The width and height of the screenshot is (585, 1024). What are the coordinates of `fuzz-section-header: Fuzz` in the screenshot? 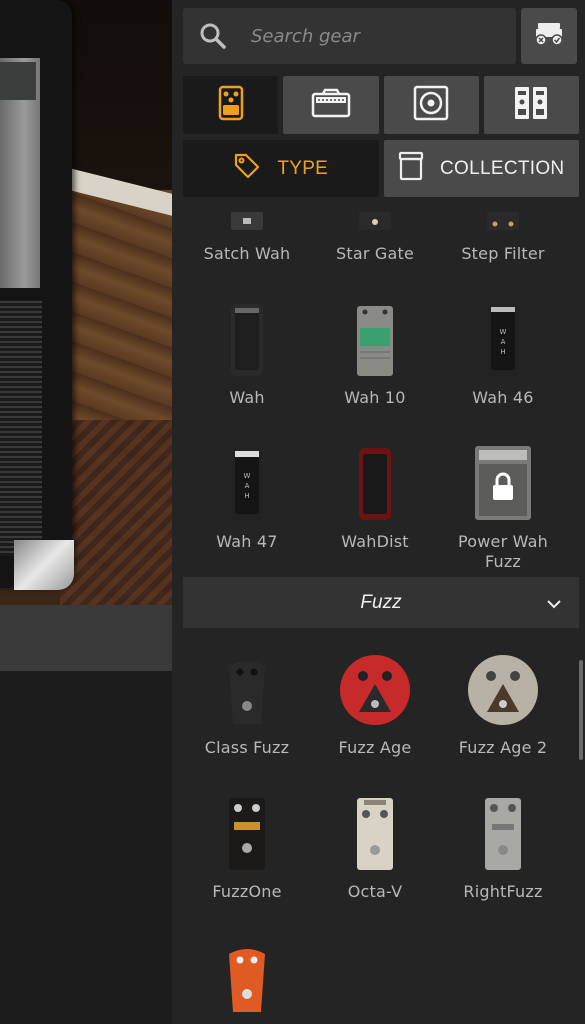 It's located at (381, 602).